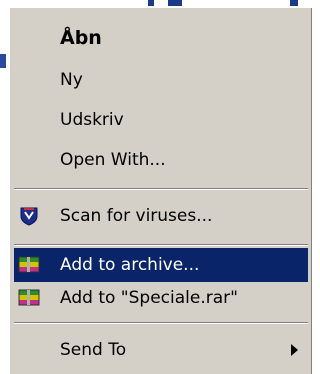 The image size is (320, 374). What do you see at coordinates (161, 80) in the screenshot?
I see `menu-item-new: Ny` at bounding box center [161, 80].